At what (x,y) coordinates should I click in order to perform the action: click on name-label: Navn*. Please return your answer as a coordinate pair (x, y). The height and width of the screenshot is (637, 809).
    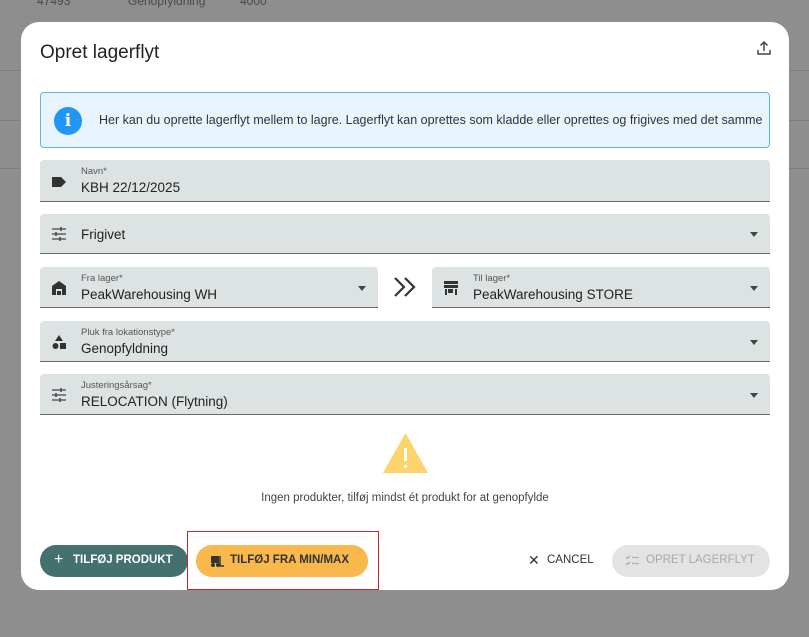
    Looking at the image, I should click on (94, 171).